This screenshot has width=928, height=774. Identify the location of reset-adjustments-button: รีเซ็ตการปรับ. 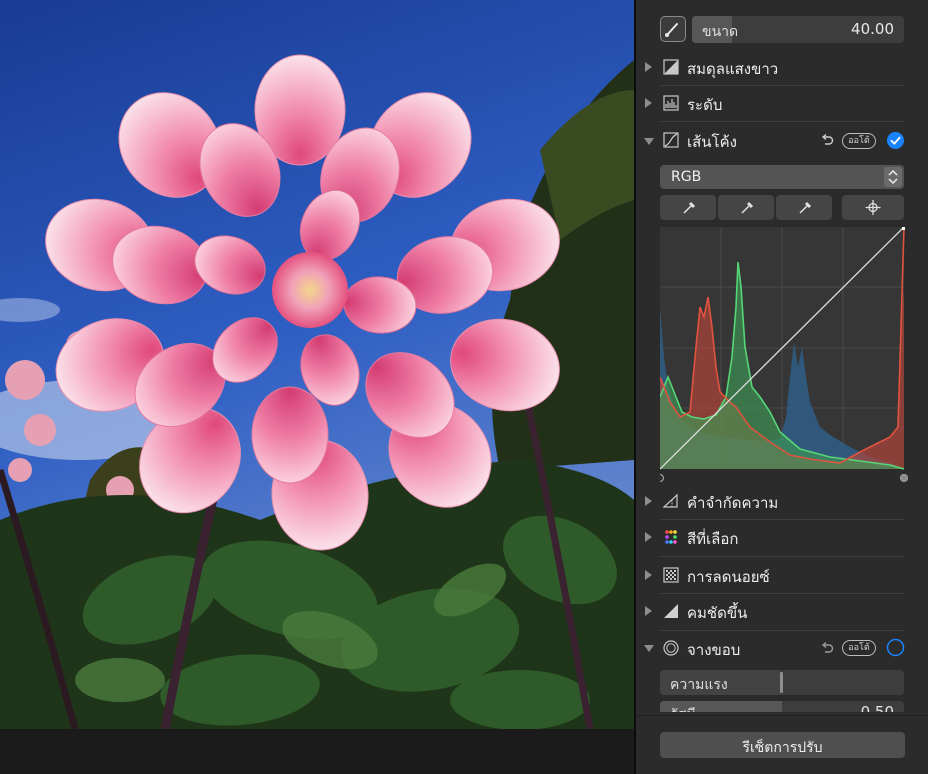
(782, 745).